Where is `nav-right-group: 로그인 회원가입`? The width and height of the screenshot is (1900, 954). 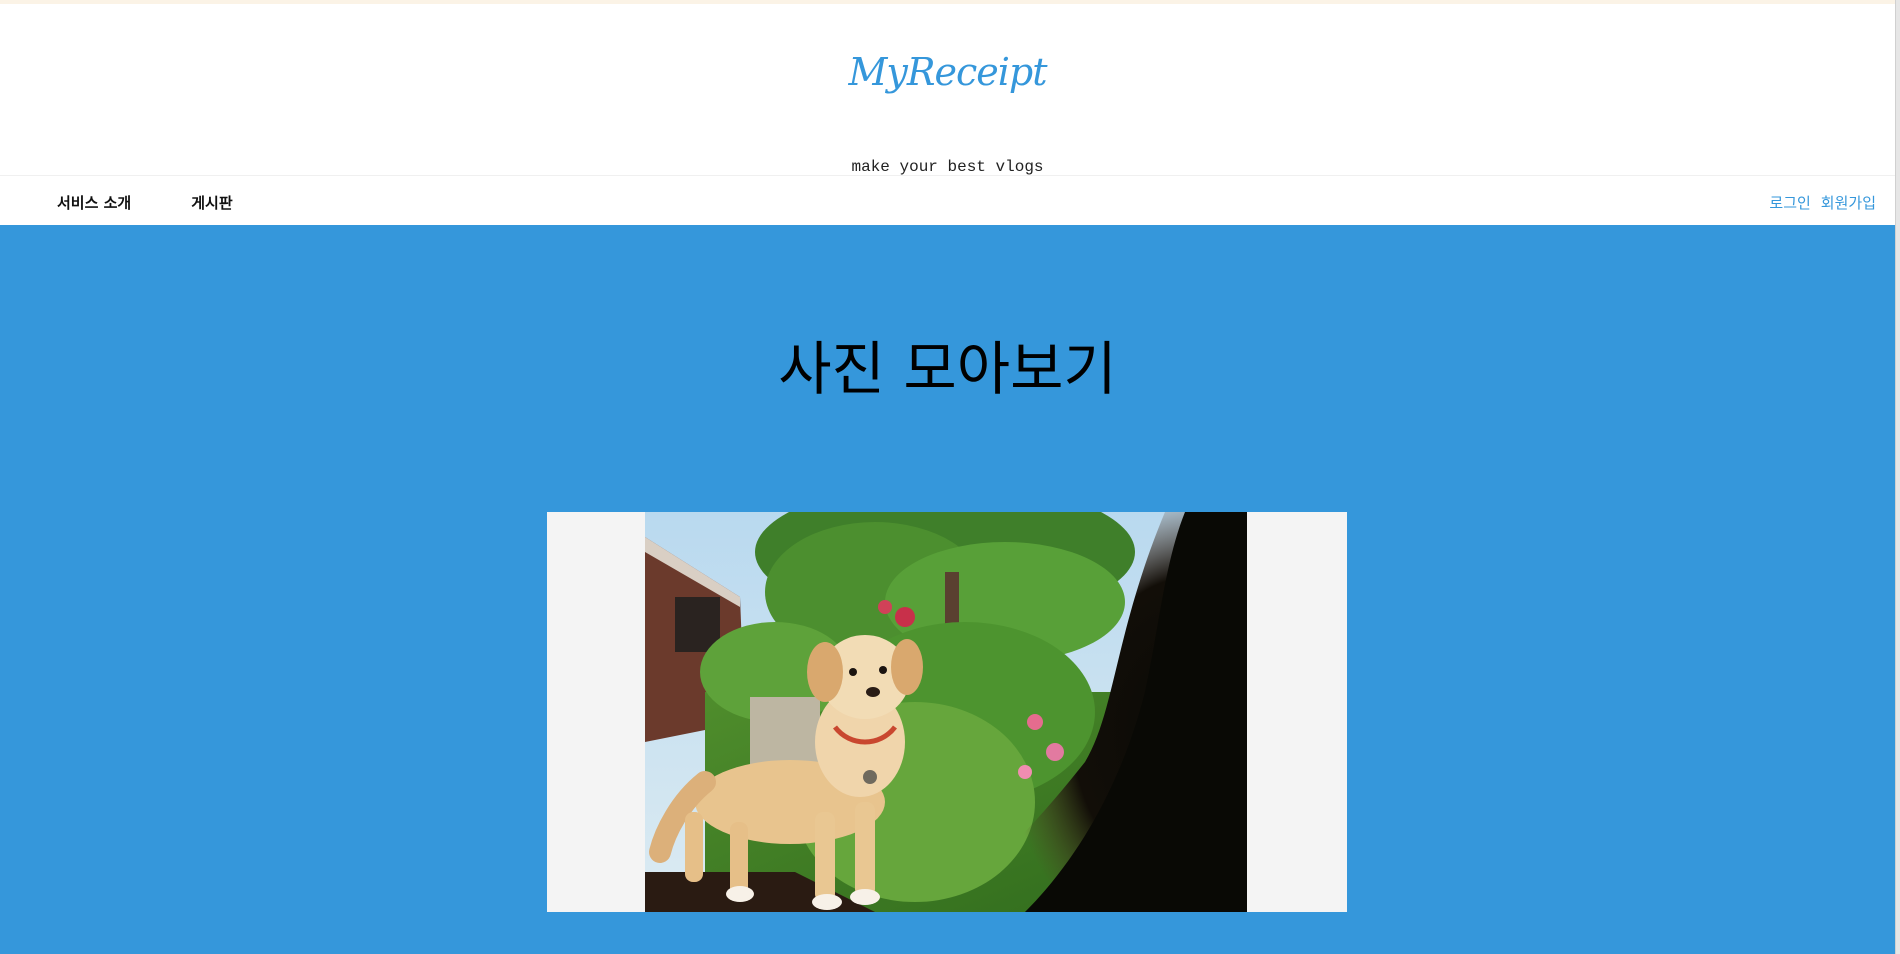 nav-right-group: 로그인 회원가입 is located at coordinates (1822, 202).